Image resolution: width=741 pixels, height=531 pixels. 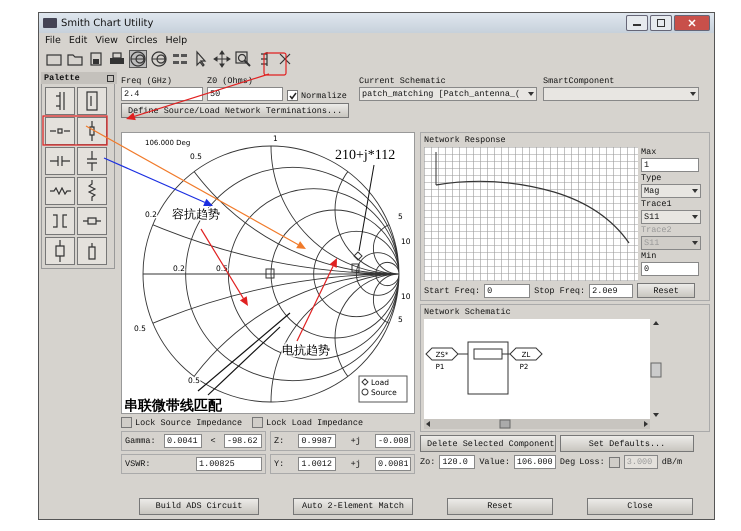 I want to click on menu-item: View, so click(x=106, y=40).